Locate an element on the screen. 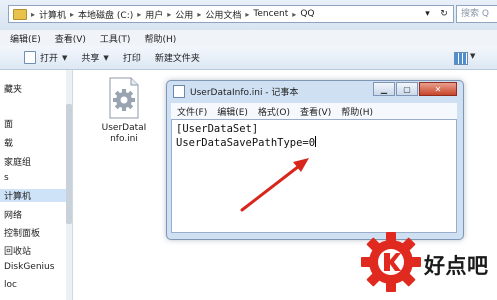 The image size is (497, 300). notepad-icon is located at coordinates (179, 91).